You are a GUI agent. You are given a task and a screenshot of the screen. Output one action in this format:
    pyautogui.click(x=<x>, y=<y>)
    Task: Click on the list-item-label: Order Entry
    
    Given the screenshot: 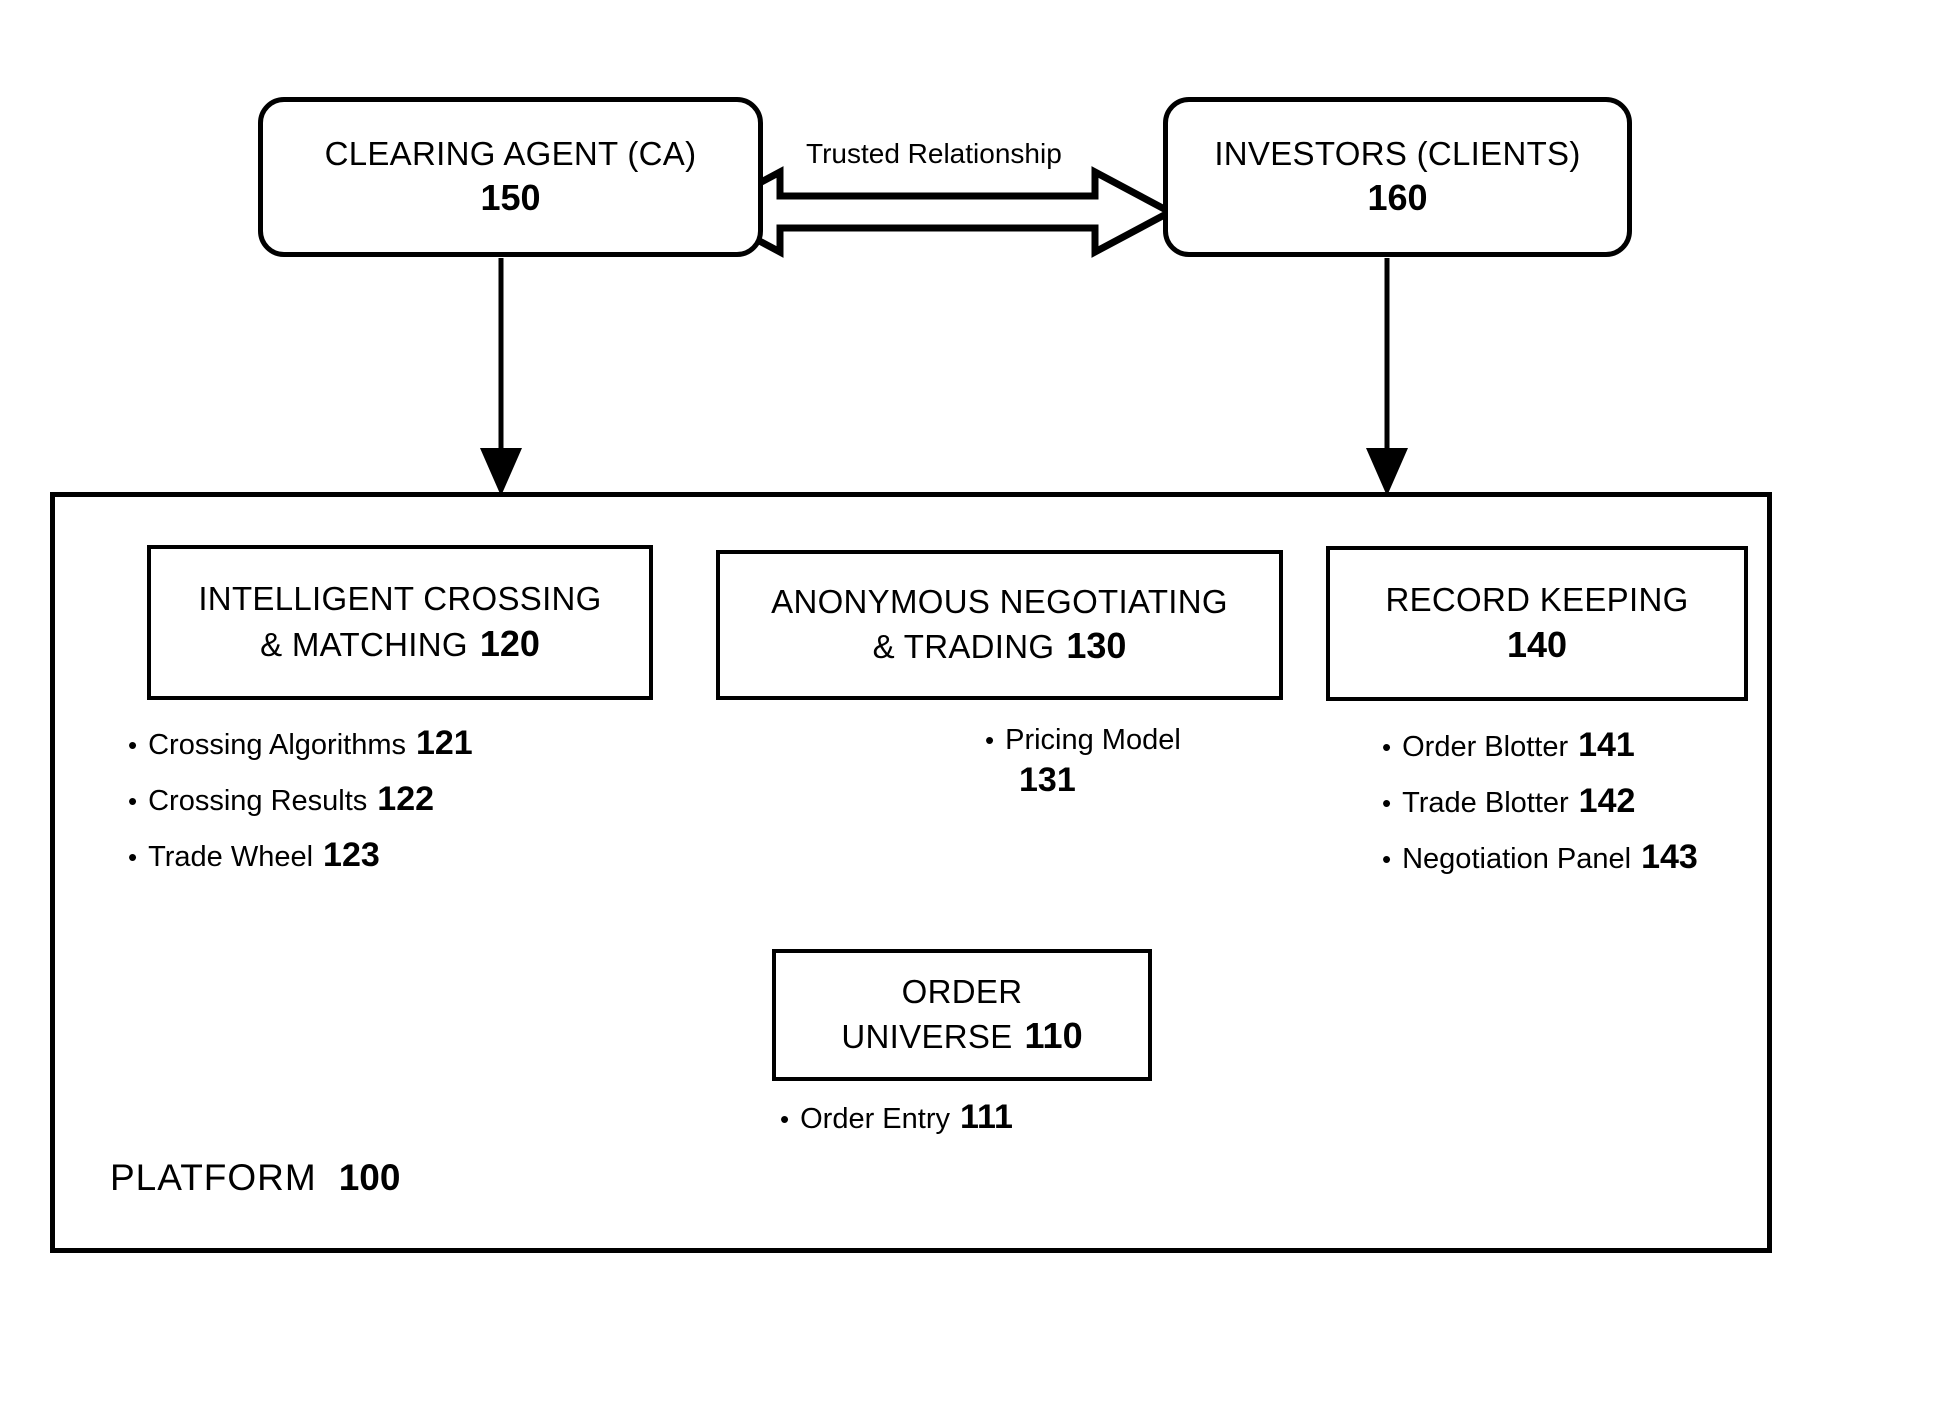 What is the action you would take?
    pyautogui.click(x=875, y=1119)
    